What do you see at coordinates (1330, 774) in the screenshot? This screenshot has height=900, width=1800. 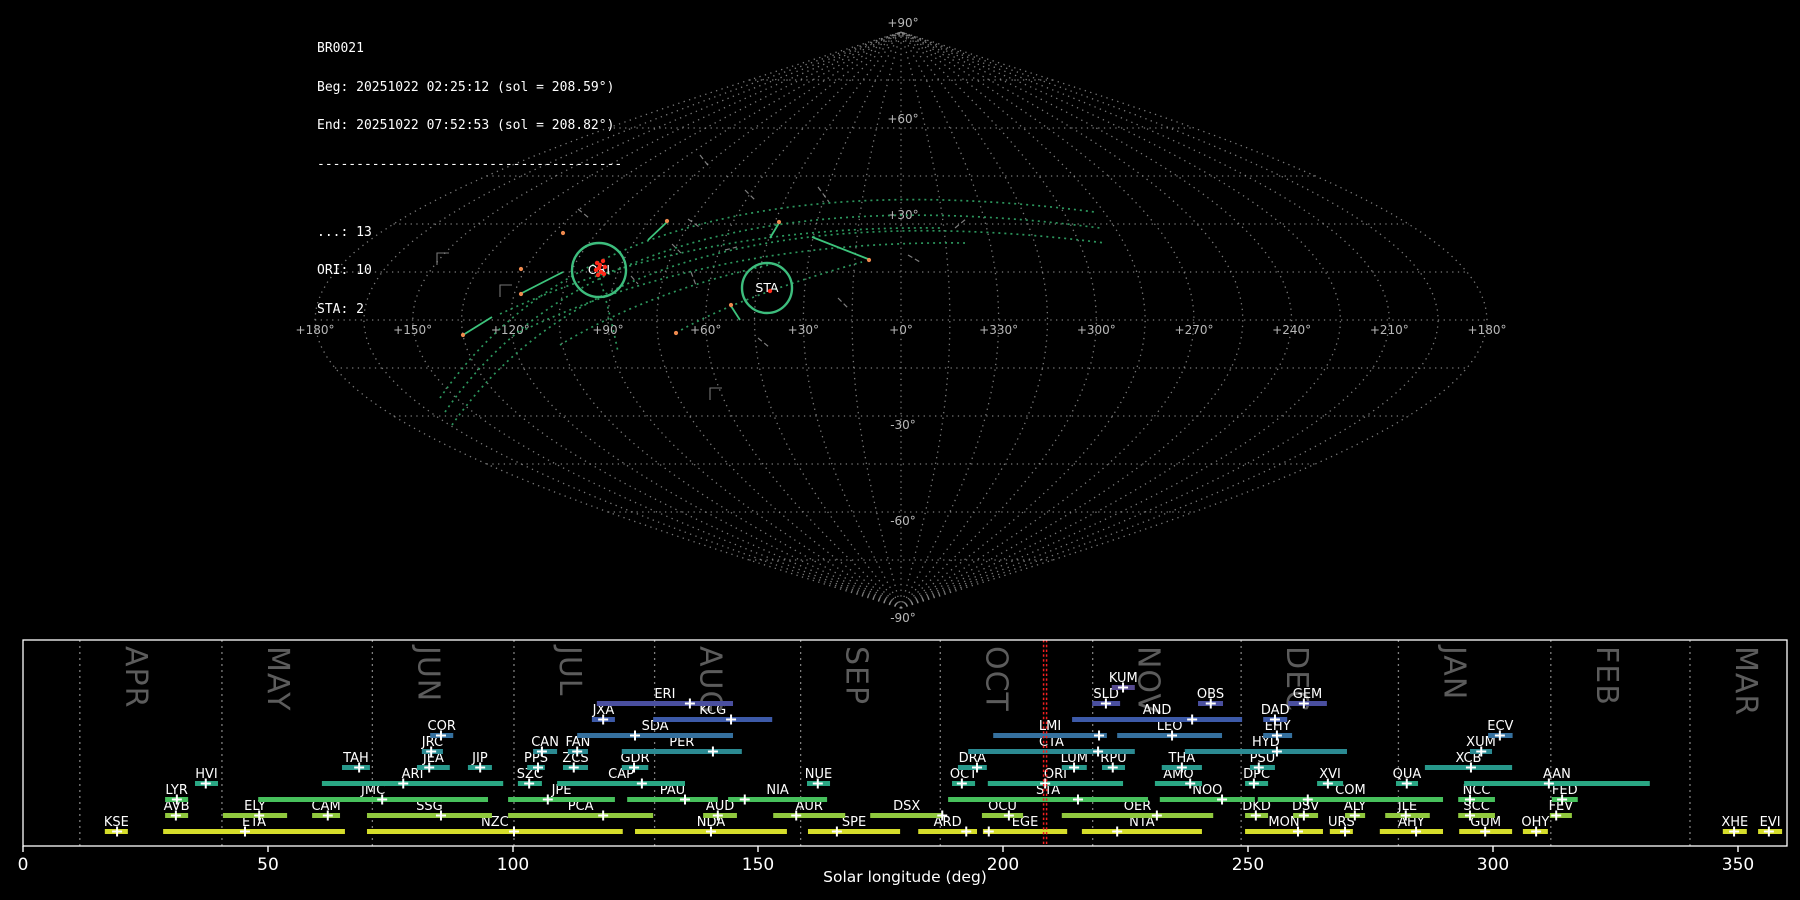 I see `shower-label-xvi: XVI` at bounding box center [1330, 774].